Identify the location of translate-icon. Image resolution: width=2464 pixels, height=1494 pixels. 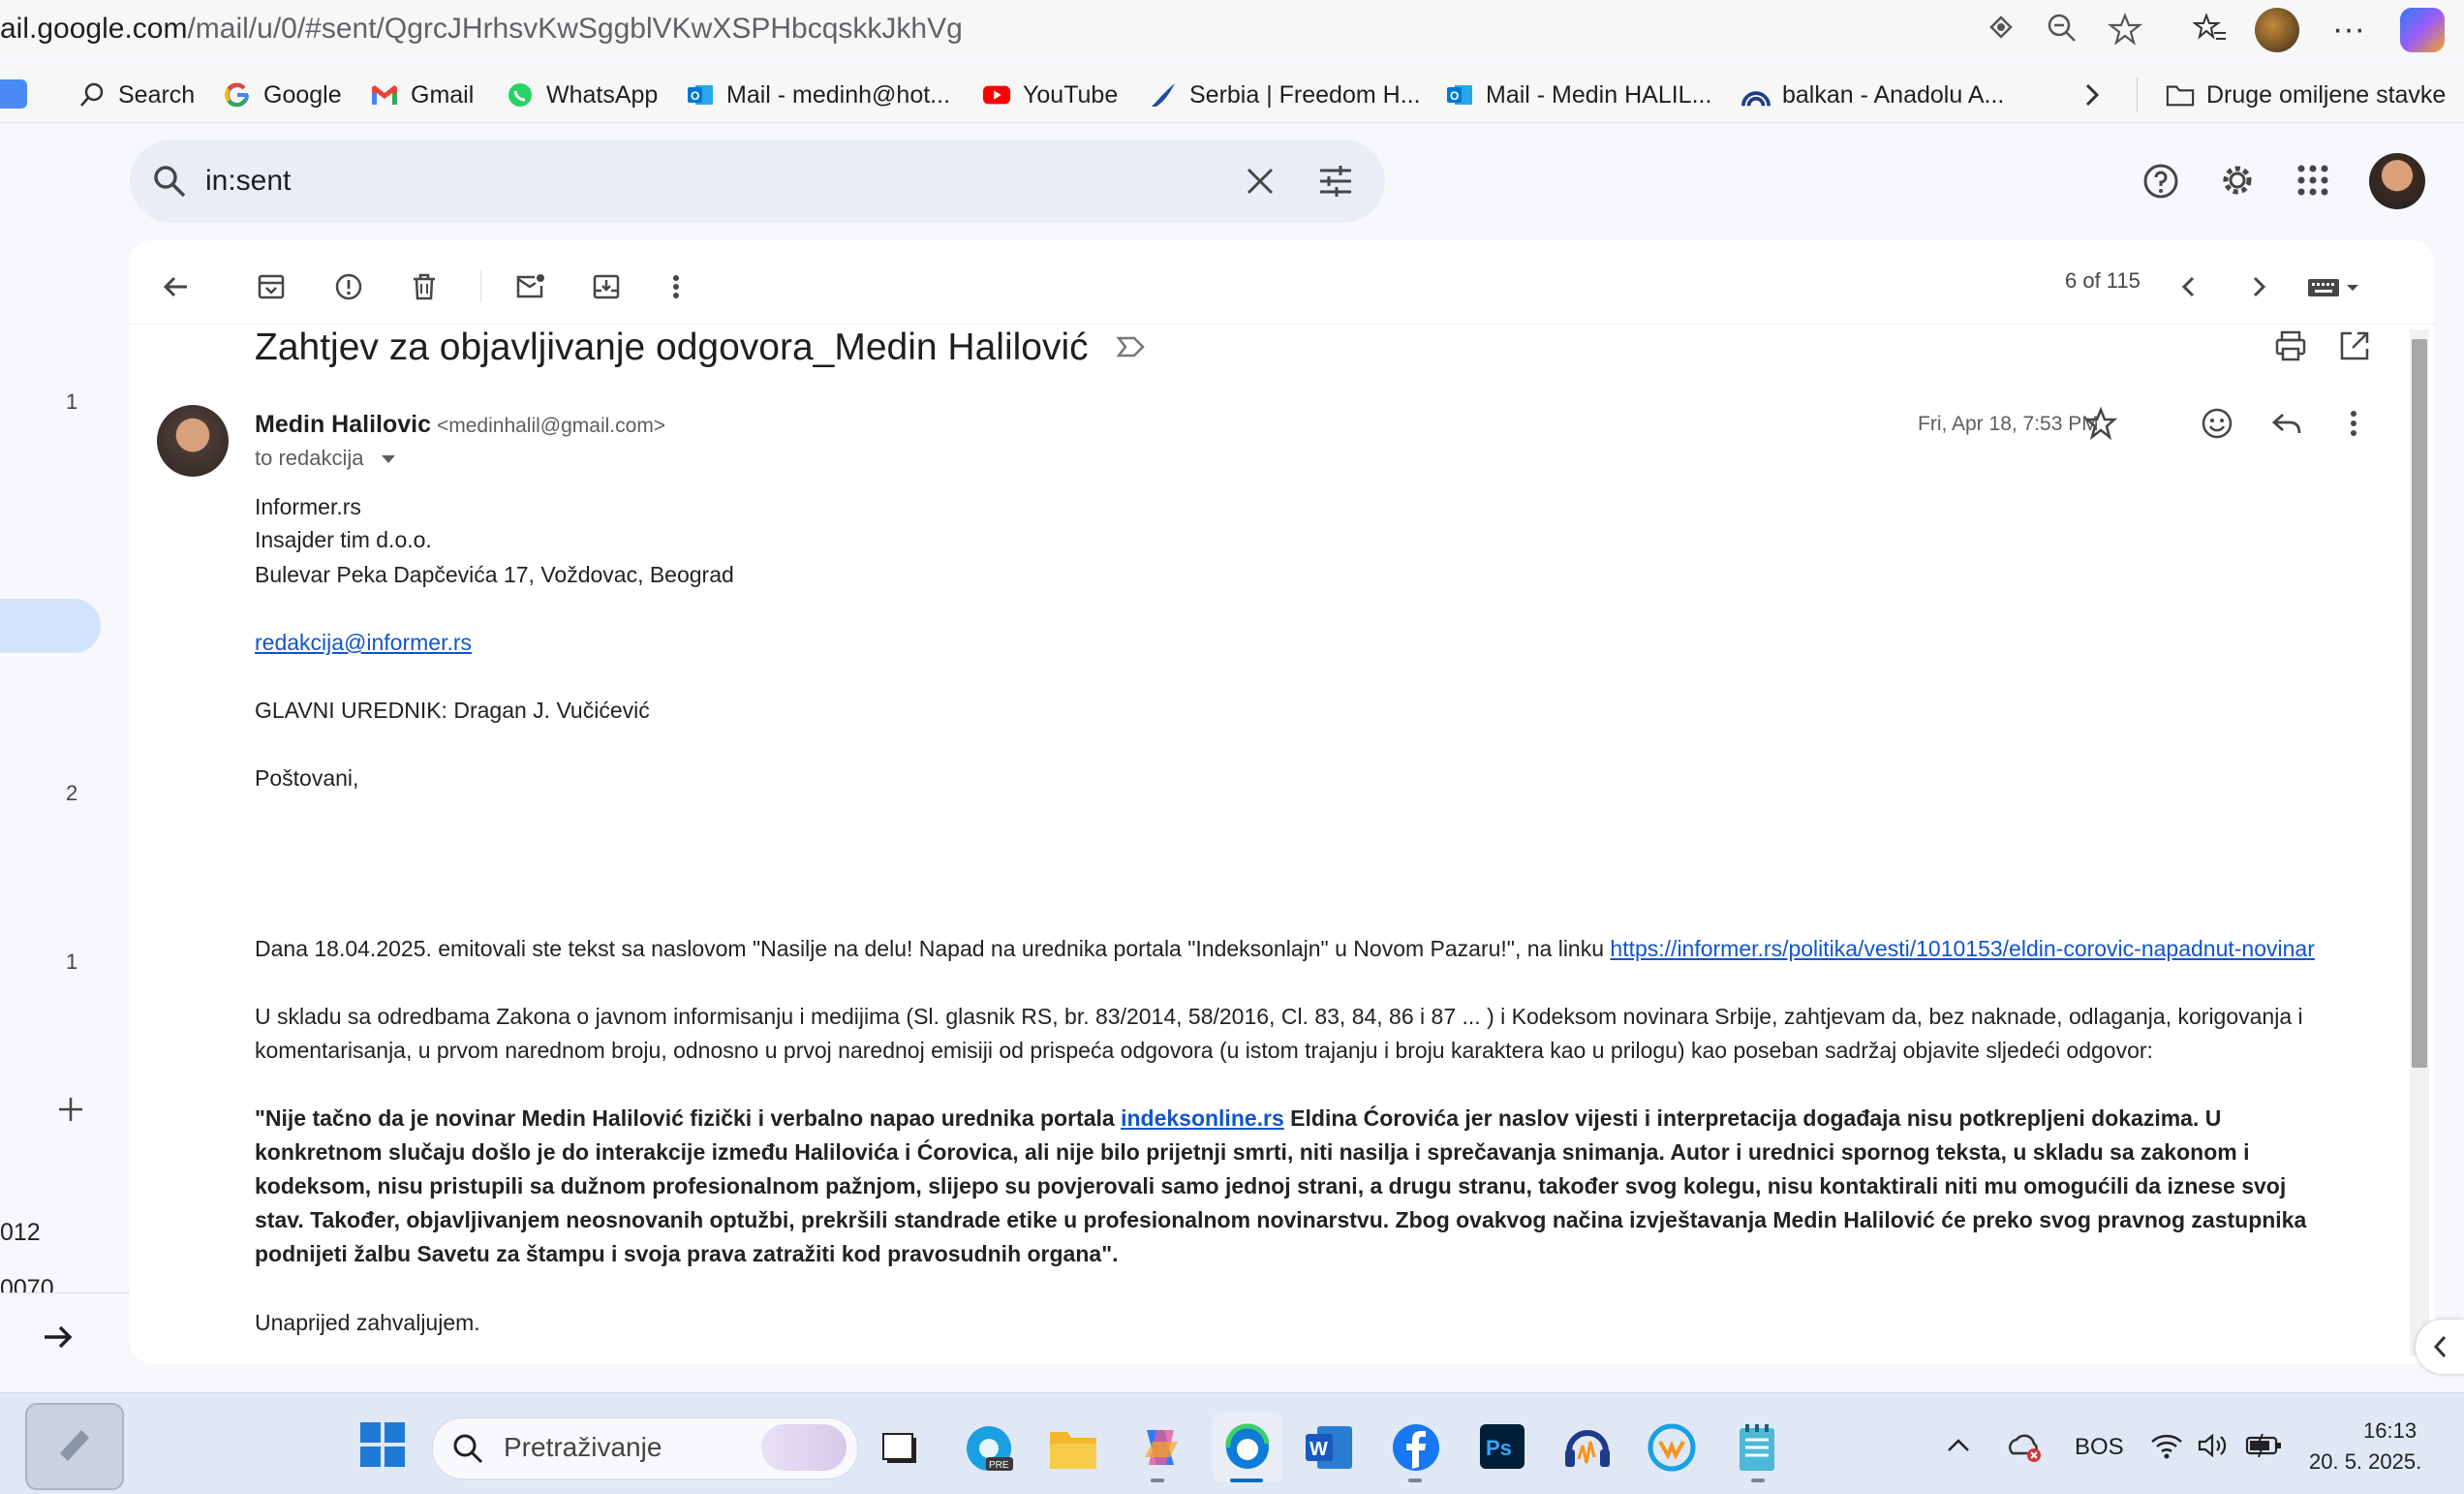
(13, 94).